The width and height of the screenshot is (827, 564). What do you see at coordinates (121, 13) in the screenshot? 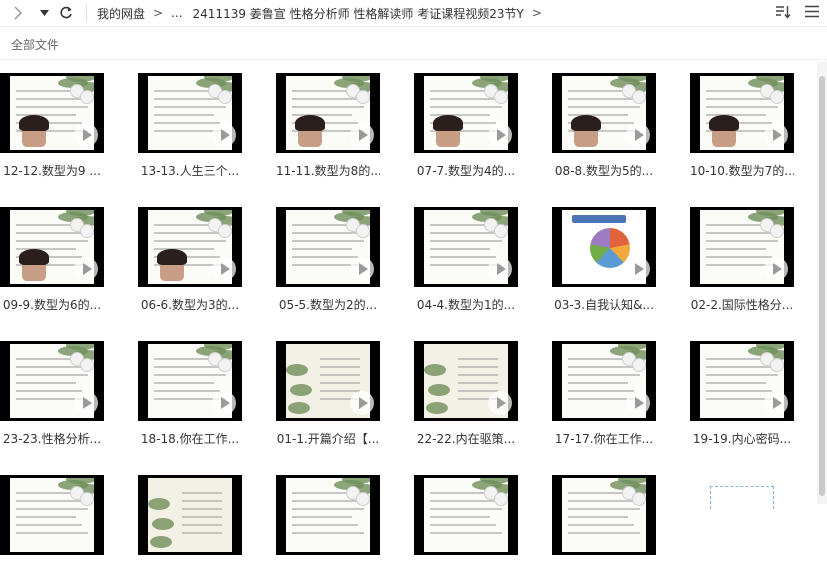
I see `breadcrumb-root: 我的网盘` at bounding box center [121, 13].